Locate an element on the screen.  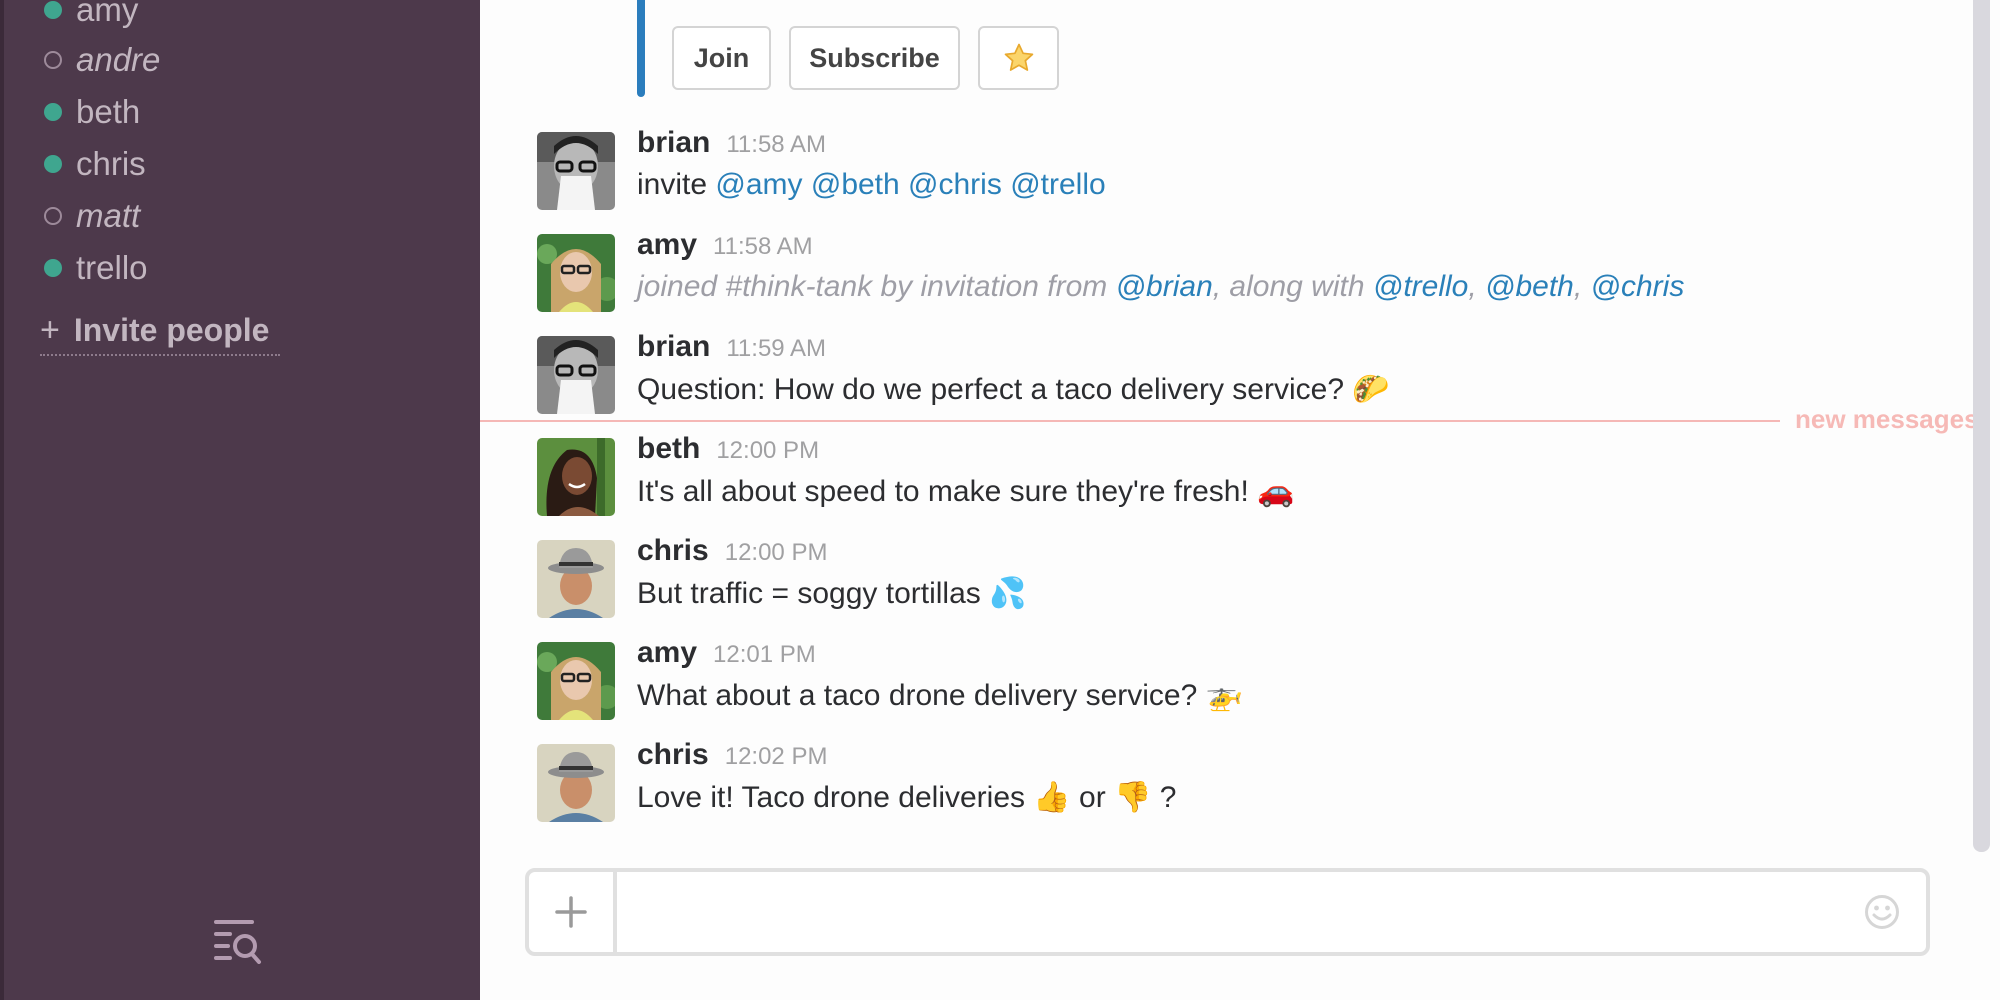
sidebar-edge is located at coordinates (2, 500).